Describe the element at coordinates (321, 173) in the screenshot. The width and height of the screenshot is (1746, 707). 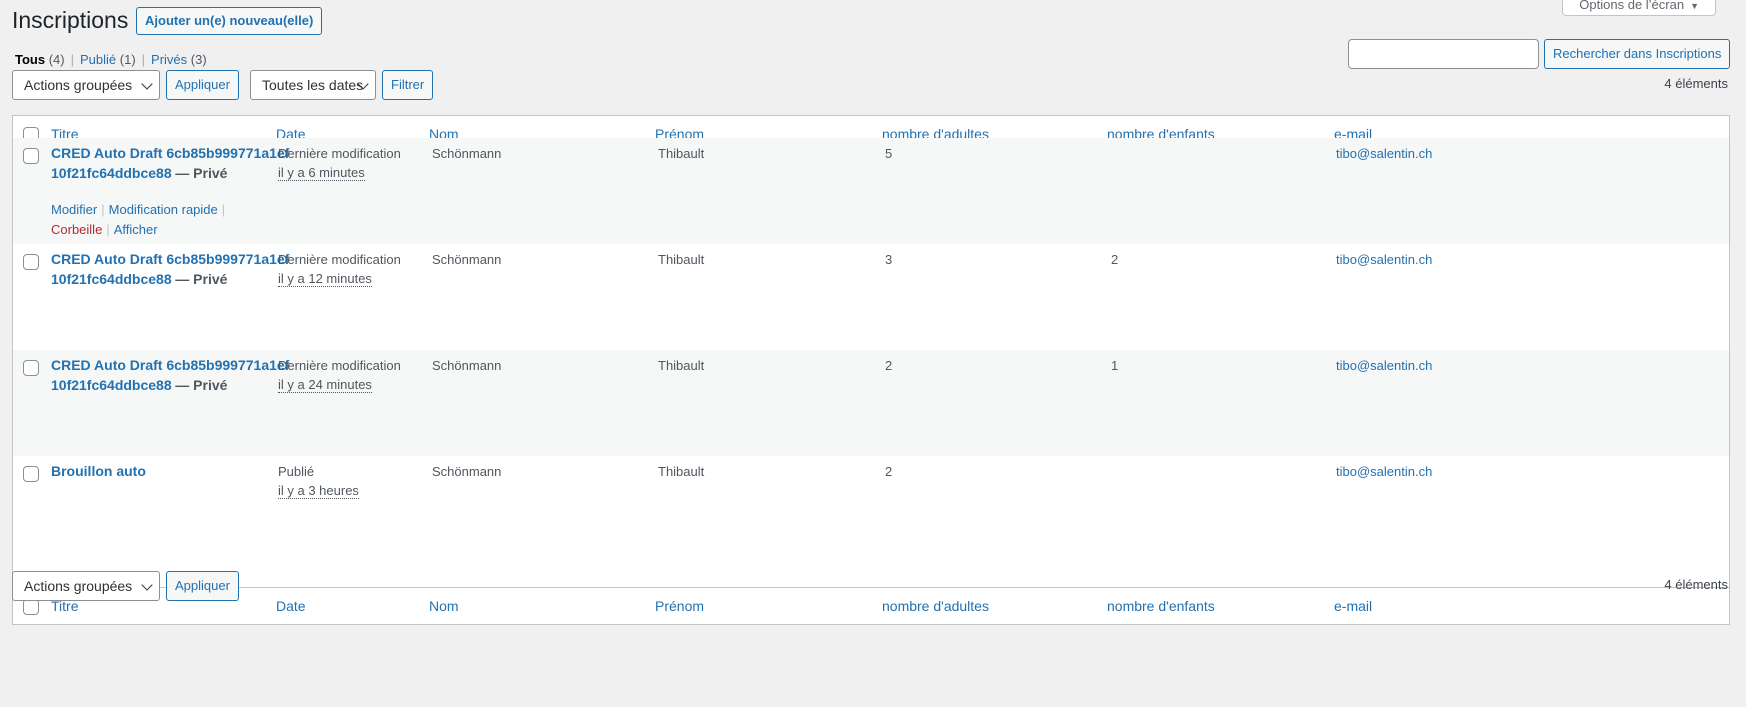
I see `date-ago: il y a 6 minutes` at that location.